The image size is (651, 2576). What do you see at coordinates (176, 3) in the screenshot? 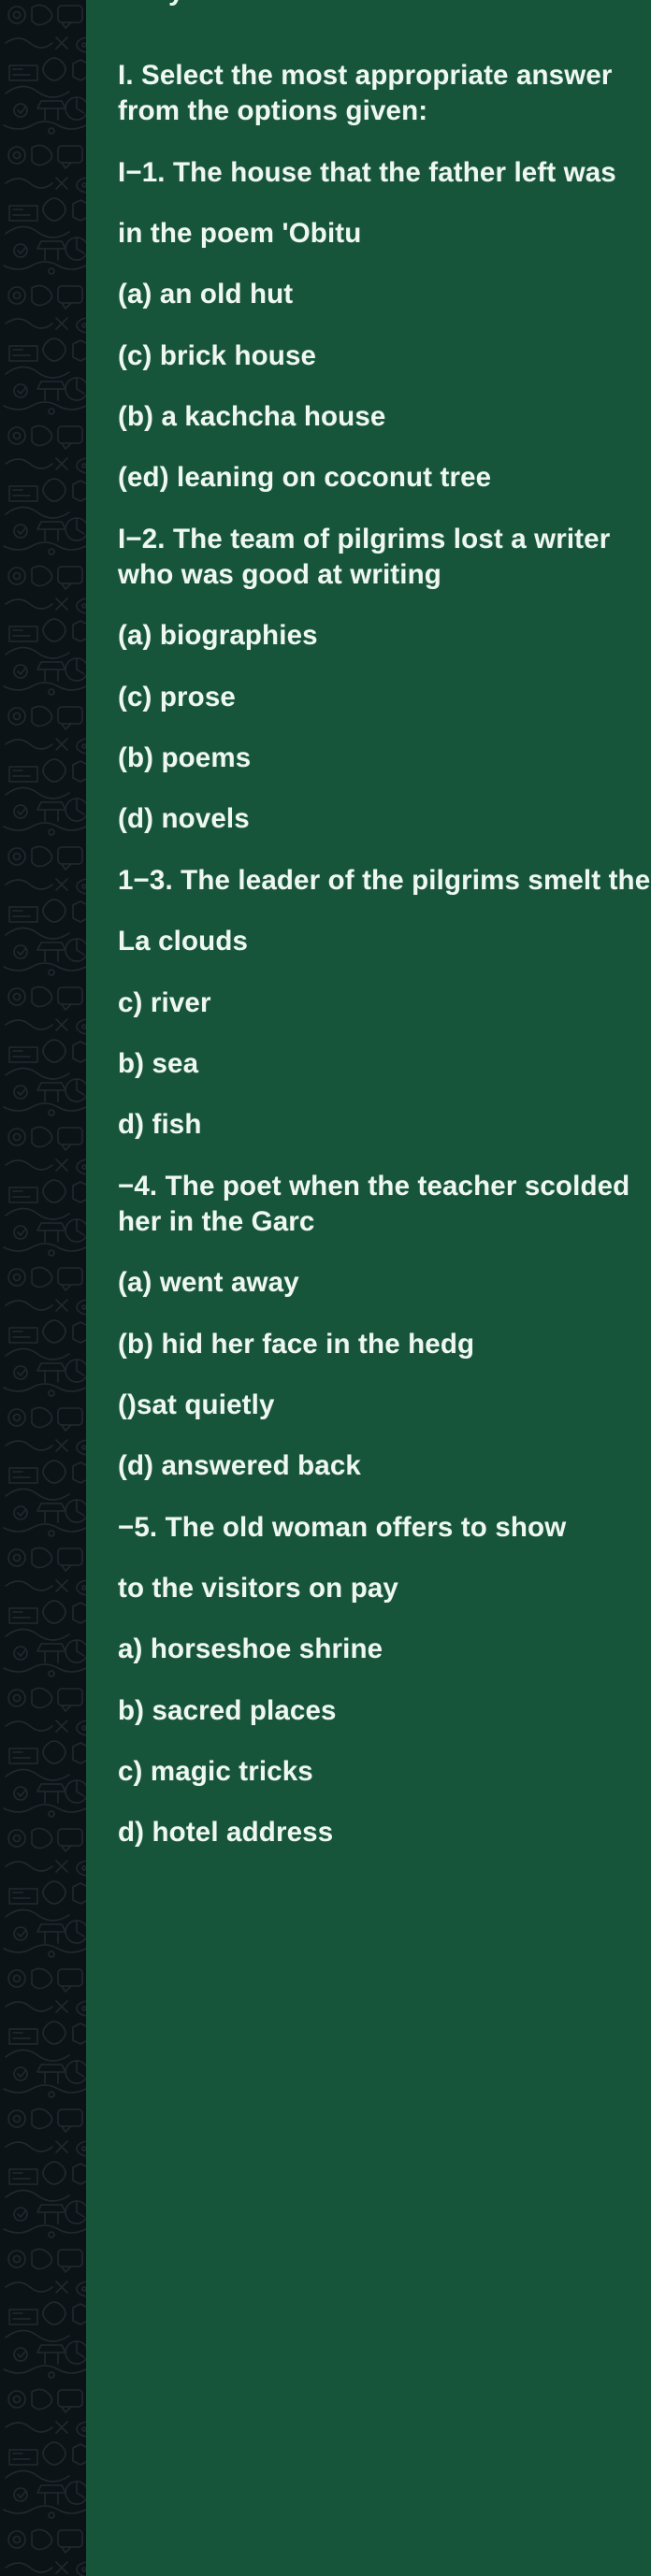
I see `clipped-previous-line: y` at bounding box center [176, 3].